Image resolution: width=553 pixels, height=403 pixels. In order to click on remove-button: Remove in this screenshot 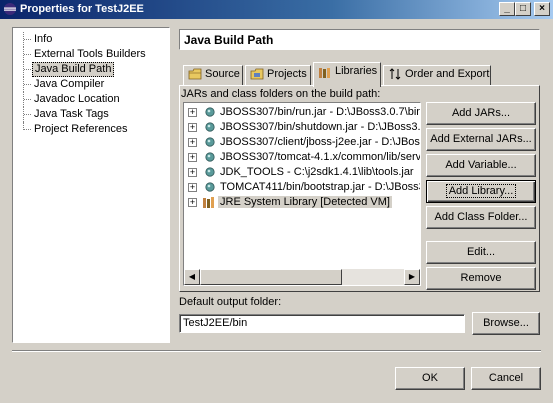, I will do `click(481, 278)`.